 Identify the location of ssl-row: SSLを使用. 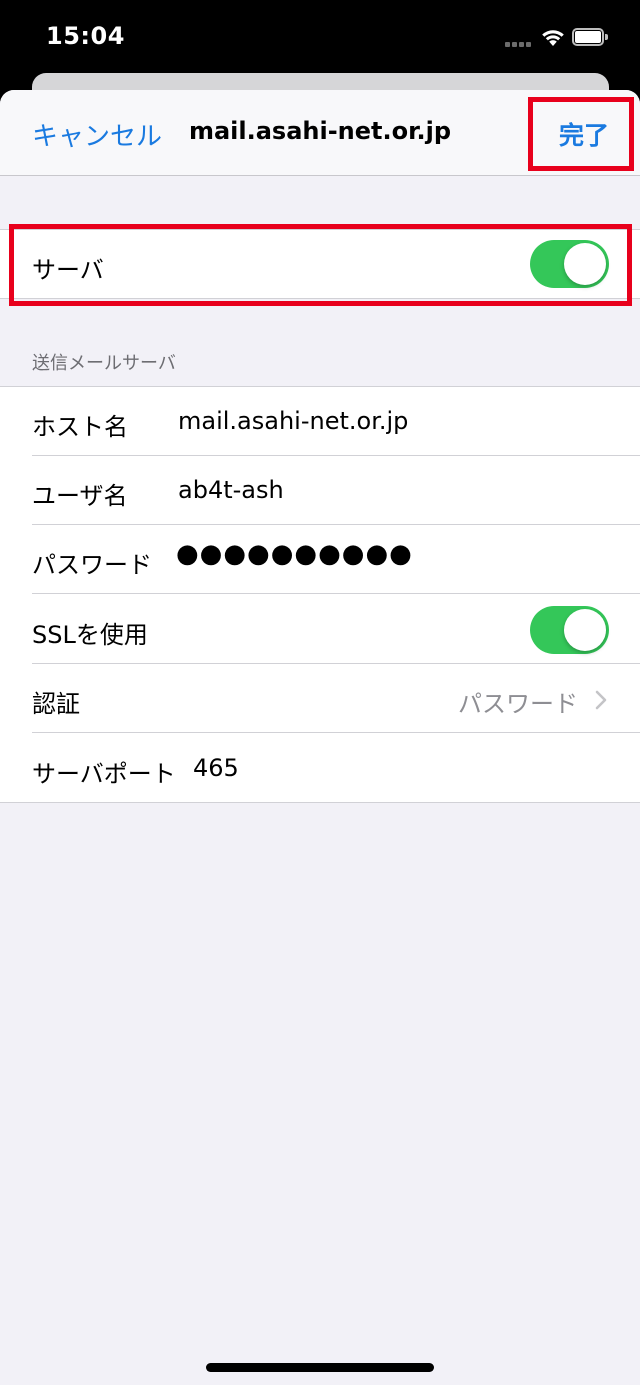
(320, 629).